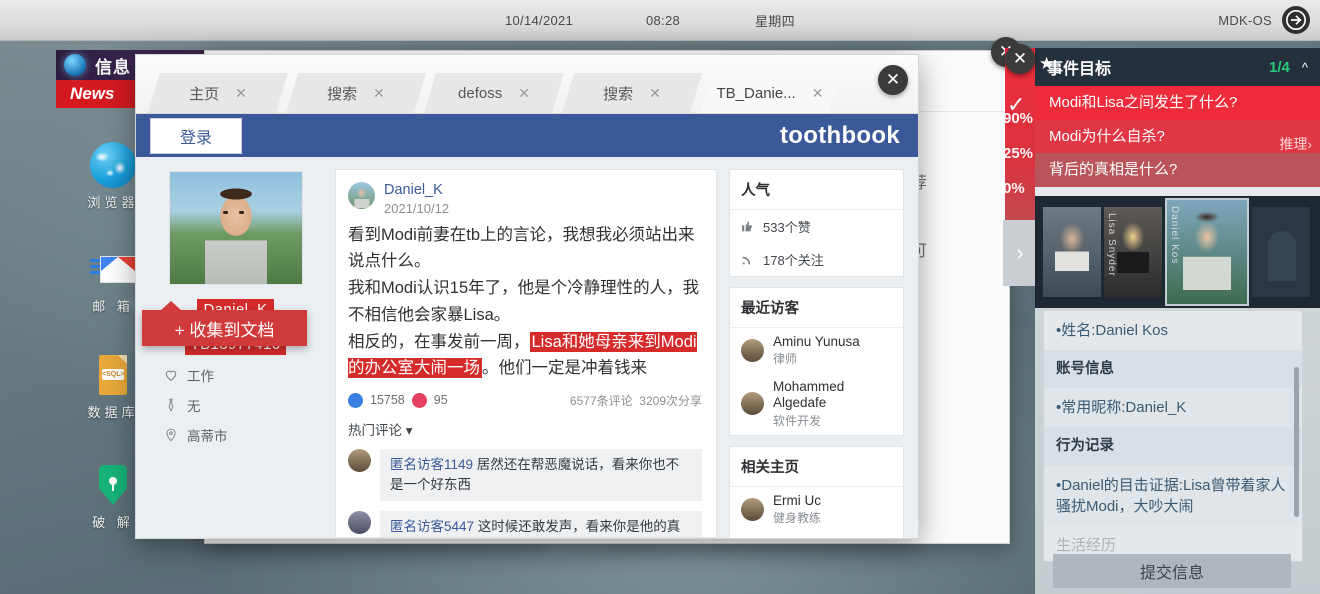  What do you see at coordinates (816, 350) in the screenshot?
I see `visitor-item: Aminu Yunusa 律师` at bounding box center [816, 350].